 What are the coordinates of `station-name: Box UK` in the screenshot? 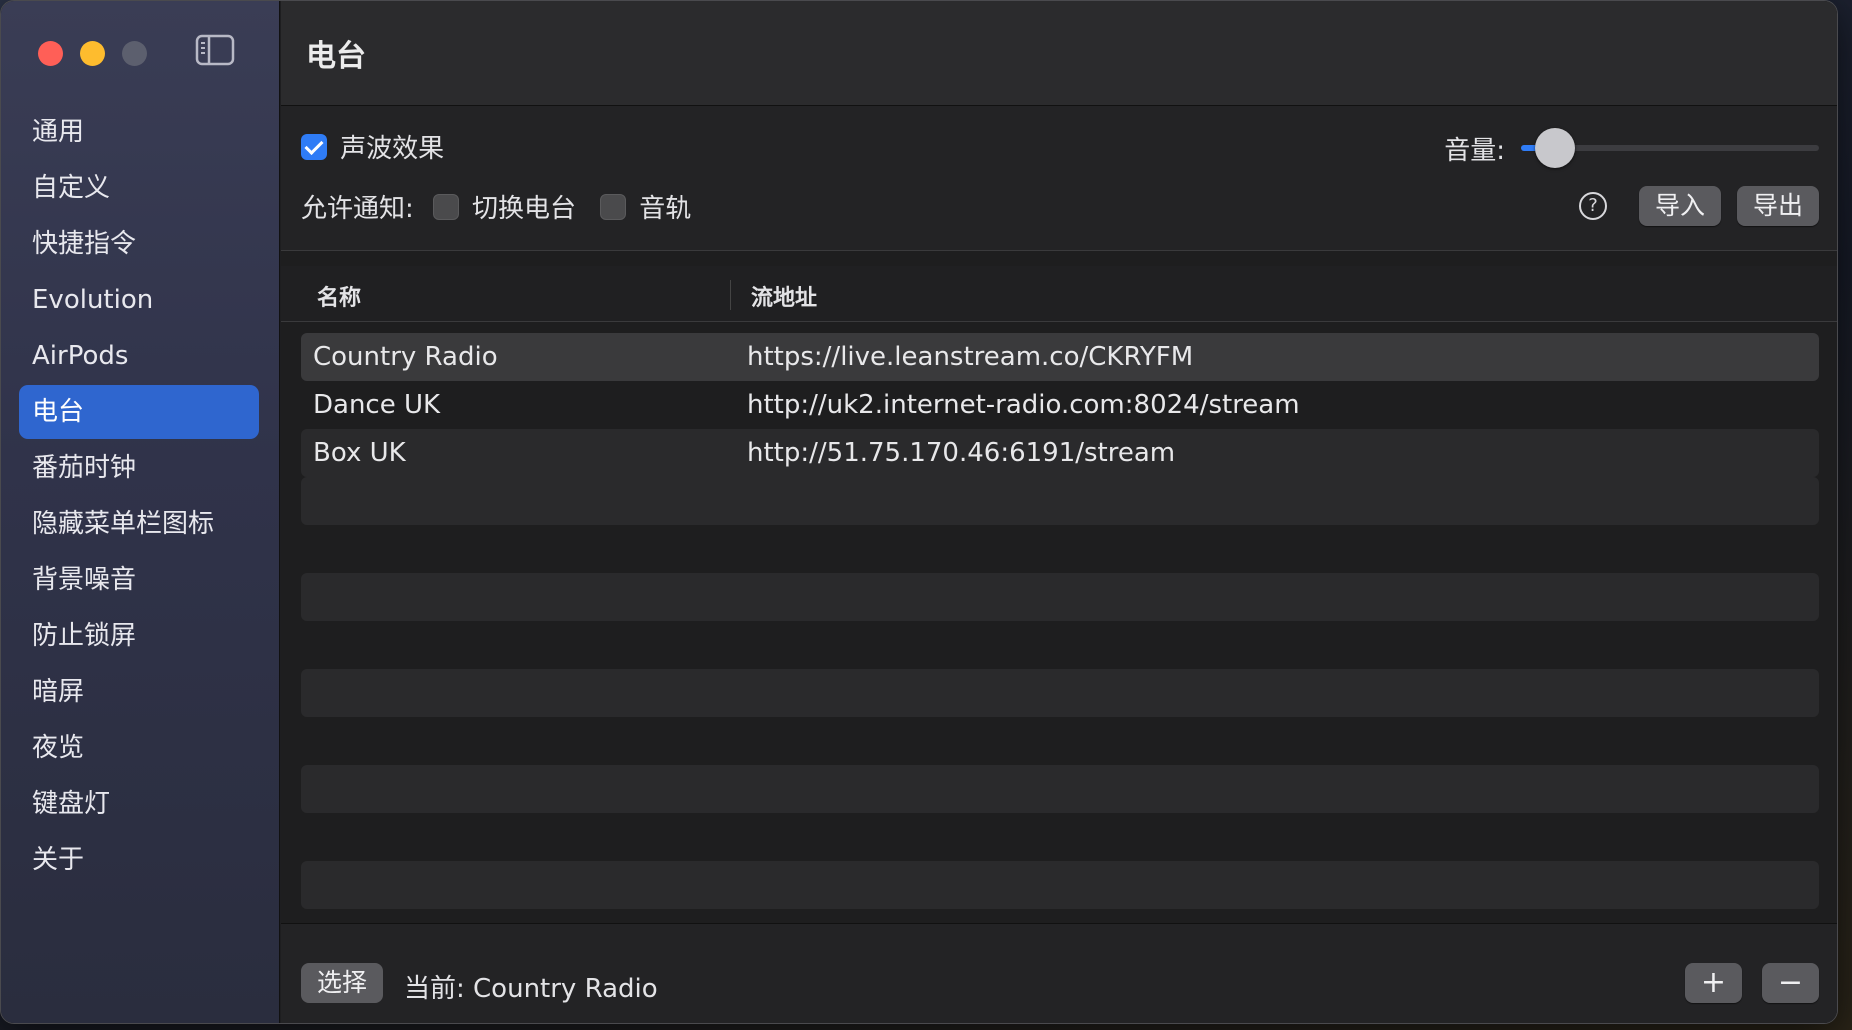 It's located at (359, 453).